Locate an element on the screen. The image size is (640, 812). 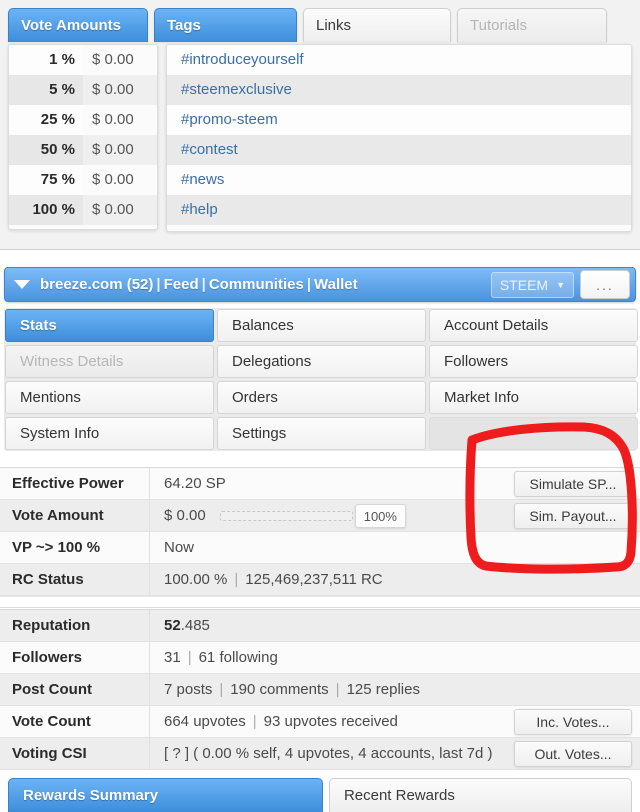
vp-recharge-value: Now is located at coordinates (179, 547).